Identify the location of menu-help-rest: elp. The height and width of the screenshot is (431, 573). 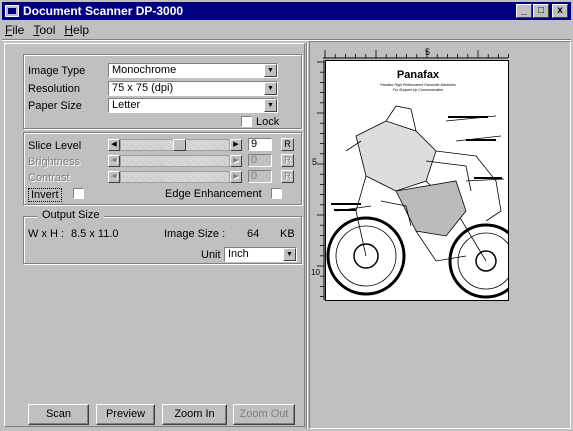
(81, 30).